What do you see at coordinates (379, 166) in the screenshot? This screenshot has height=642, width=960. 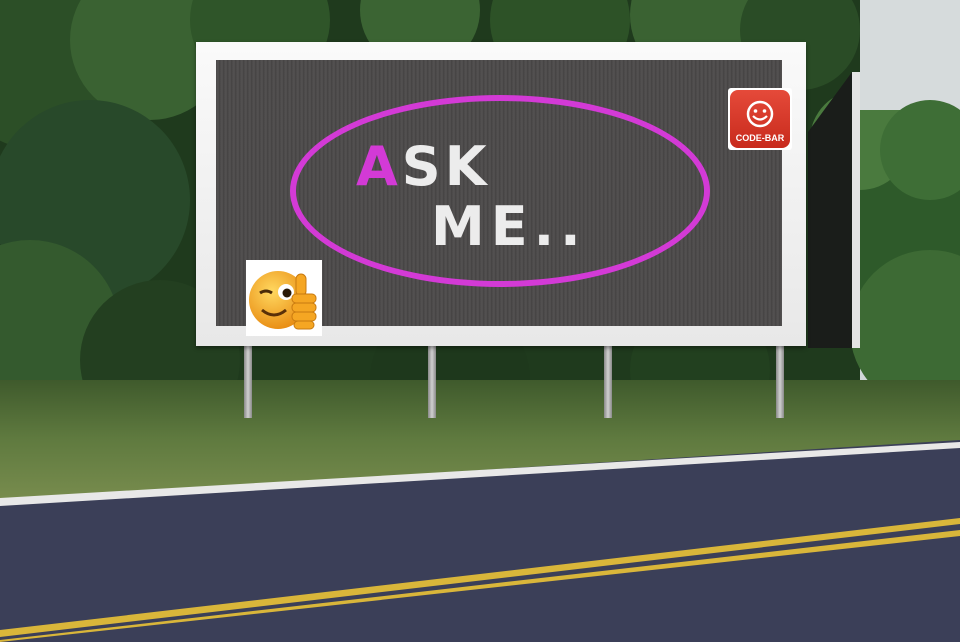 I see `headline-first-letter: A` at bounding box center [379, 166].